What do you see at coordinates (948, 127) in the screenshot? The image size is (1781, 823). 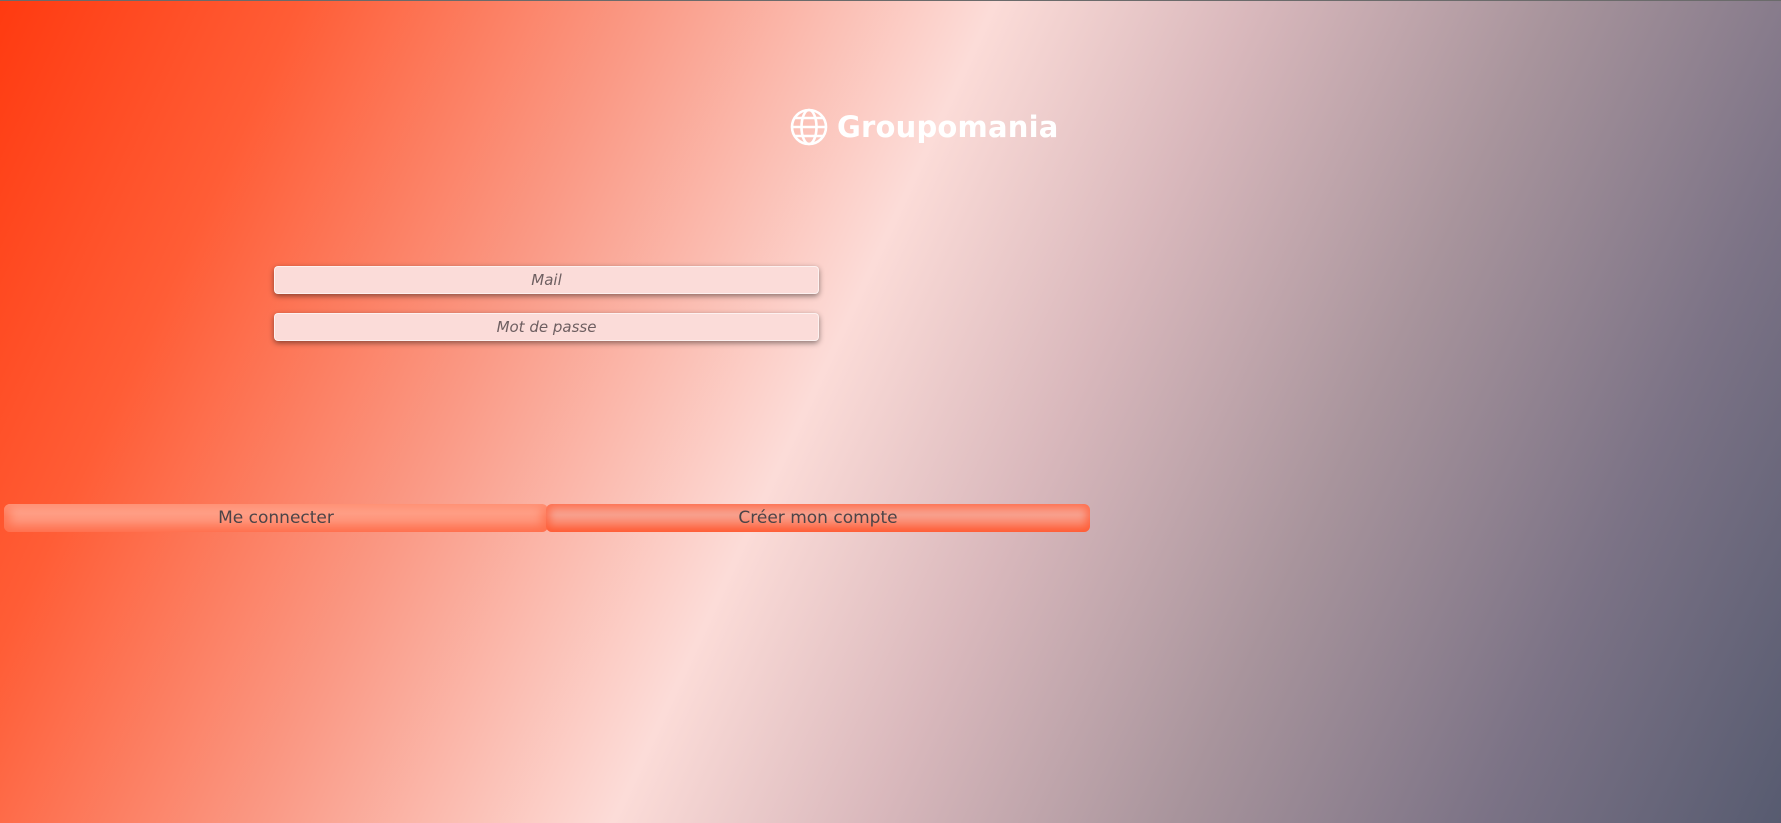 I see `brand-name: Groupomania` at bounding box center [948, 127].